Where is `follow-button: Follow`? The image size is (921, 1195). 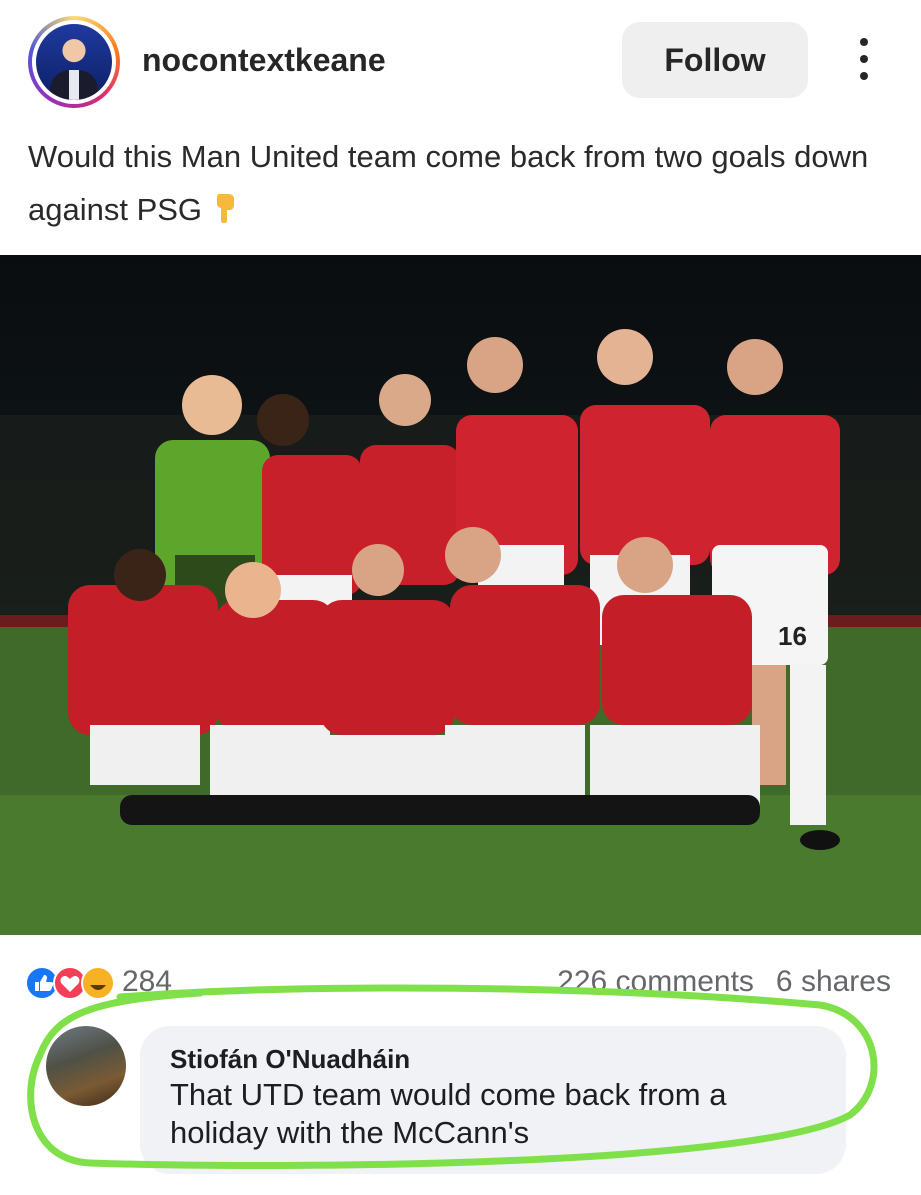
follow-button: Follow is located at coordinates (715, 60).